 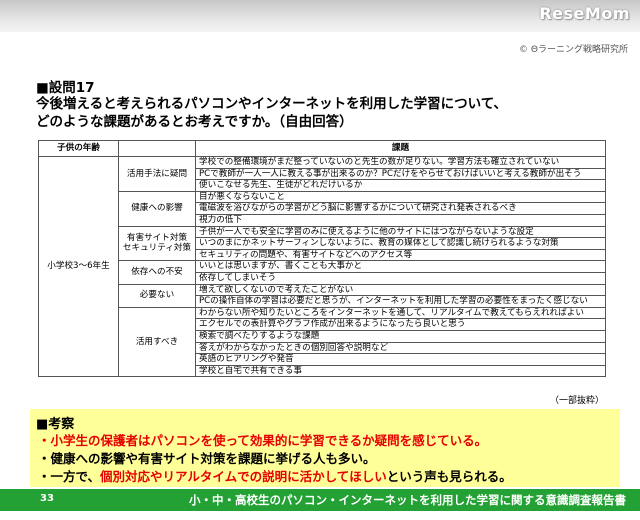 What do you see at coordinates (400, 148) in the screenshot?
I see `header-issue: 課題` at bounding box center [400, 148].